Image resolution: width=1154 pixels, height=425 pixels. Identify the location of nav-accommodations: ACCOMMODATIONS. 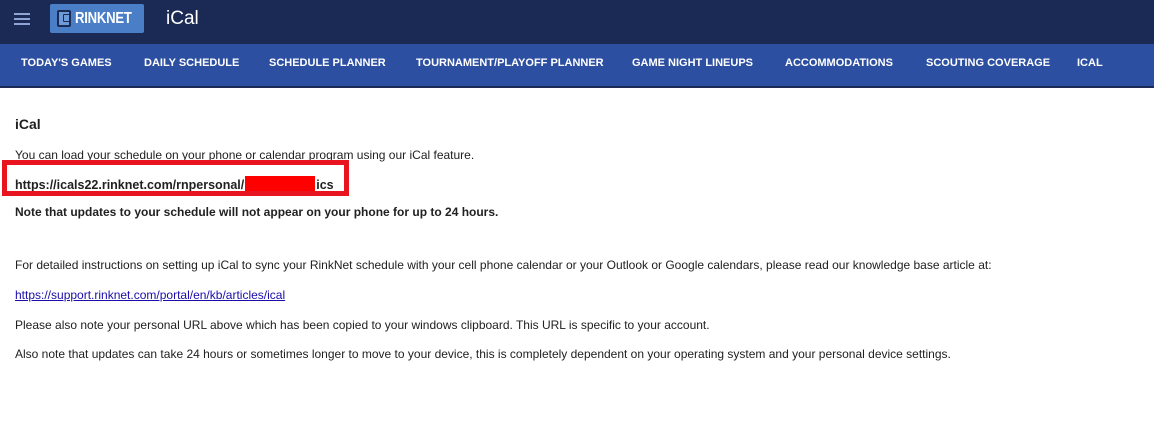
(839, 63).